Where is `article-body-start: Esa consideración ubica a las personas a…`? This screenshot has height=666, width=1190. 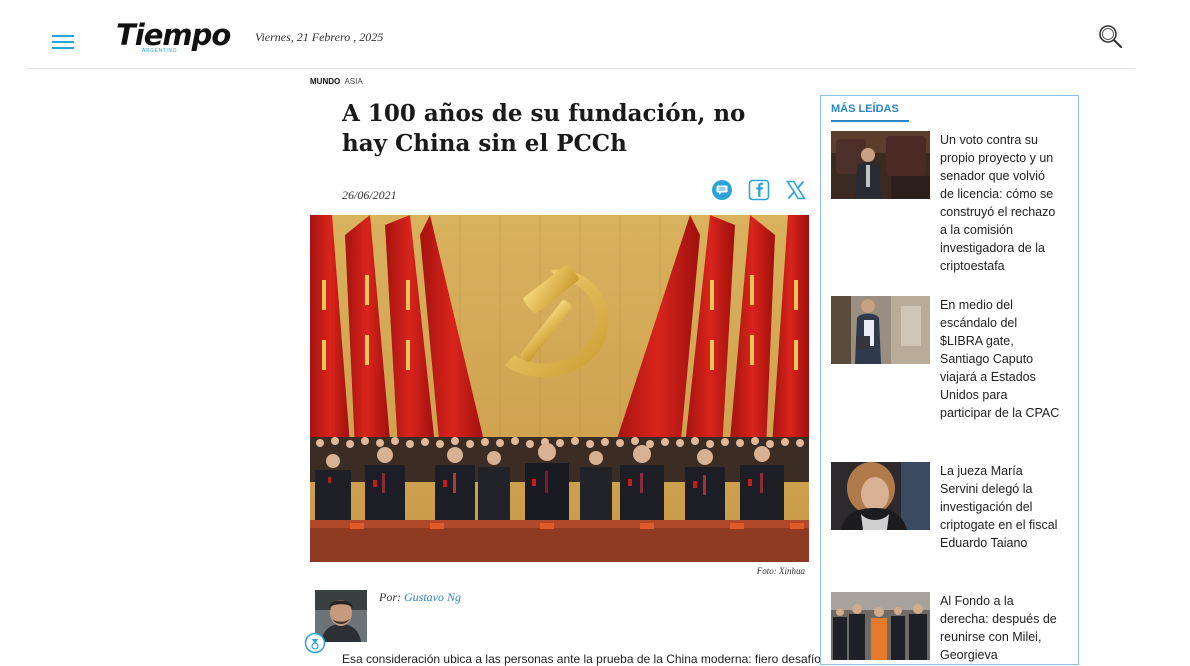 article-body-start: Esa consideración ubica a las personas a… is located at coordinates (586, 659).